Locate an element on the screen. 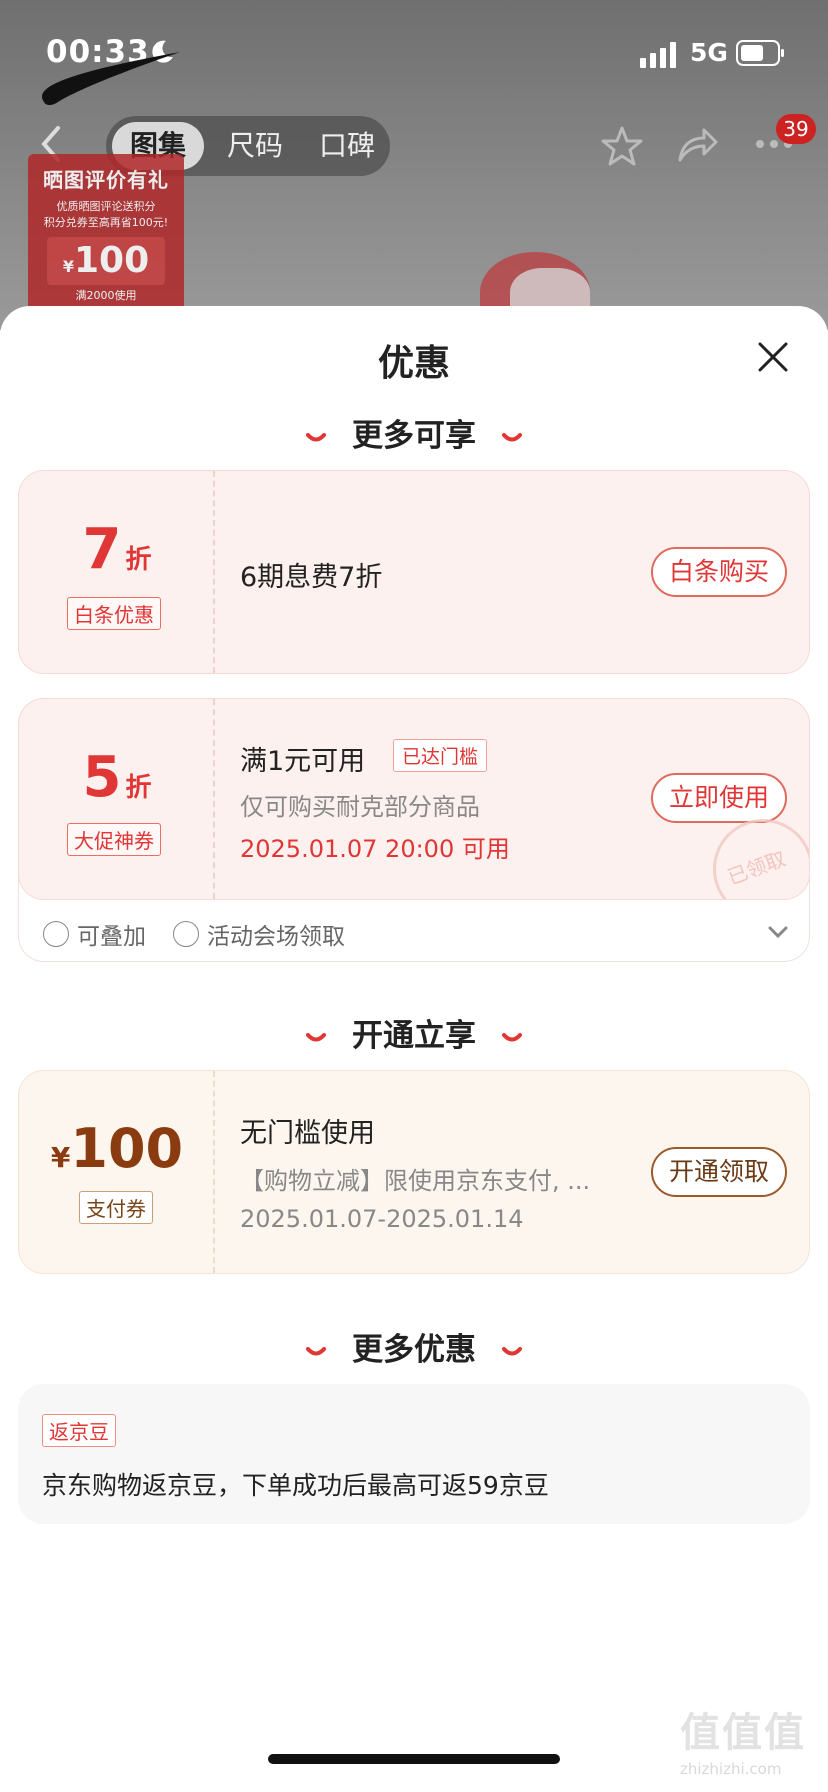 This screenshot has width=828, height=1792. promo-amount: ¥100 is located at coordinates (106, 261).